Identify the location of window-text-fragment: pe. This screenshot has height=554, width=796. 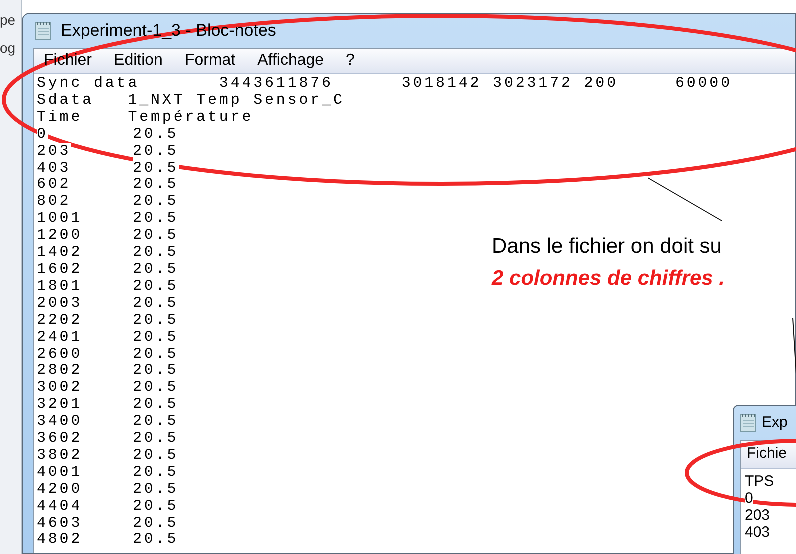
(8, 20).